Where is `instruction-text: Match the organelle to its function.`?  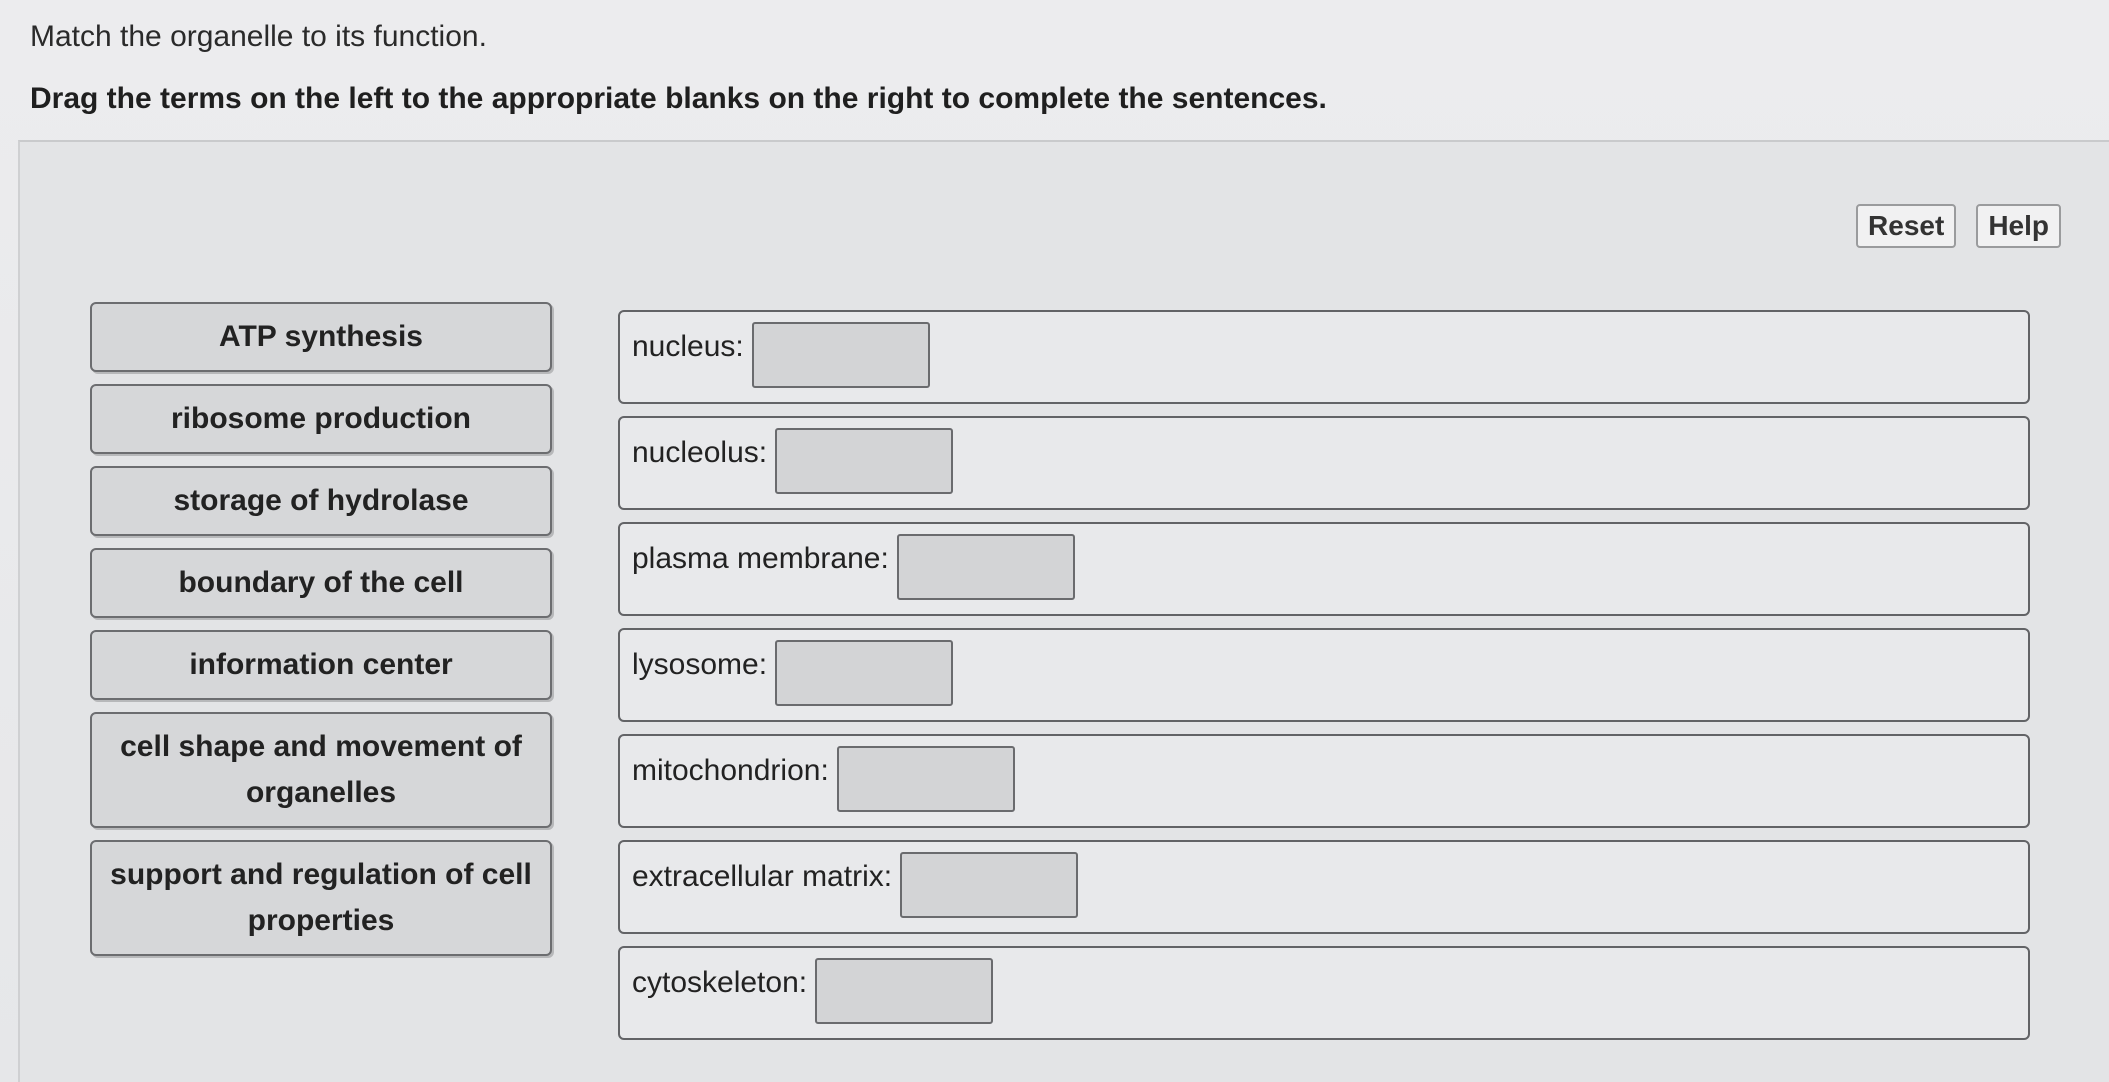
instruction-text: Match the organelle to its function. is located at coordinates (258, 36).